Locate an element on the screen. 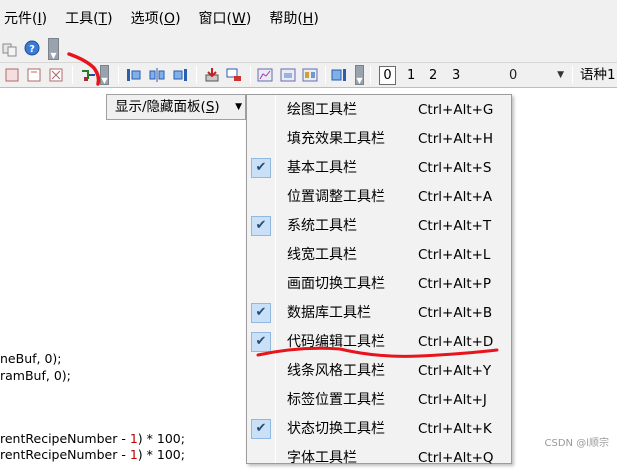  menu-bar: 元件(I) 工具(T) 选项(O) 窗口(W) 帮助(H) is located at coordinates (308, 18).